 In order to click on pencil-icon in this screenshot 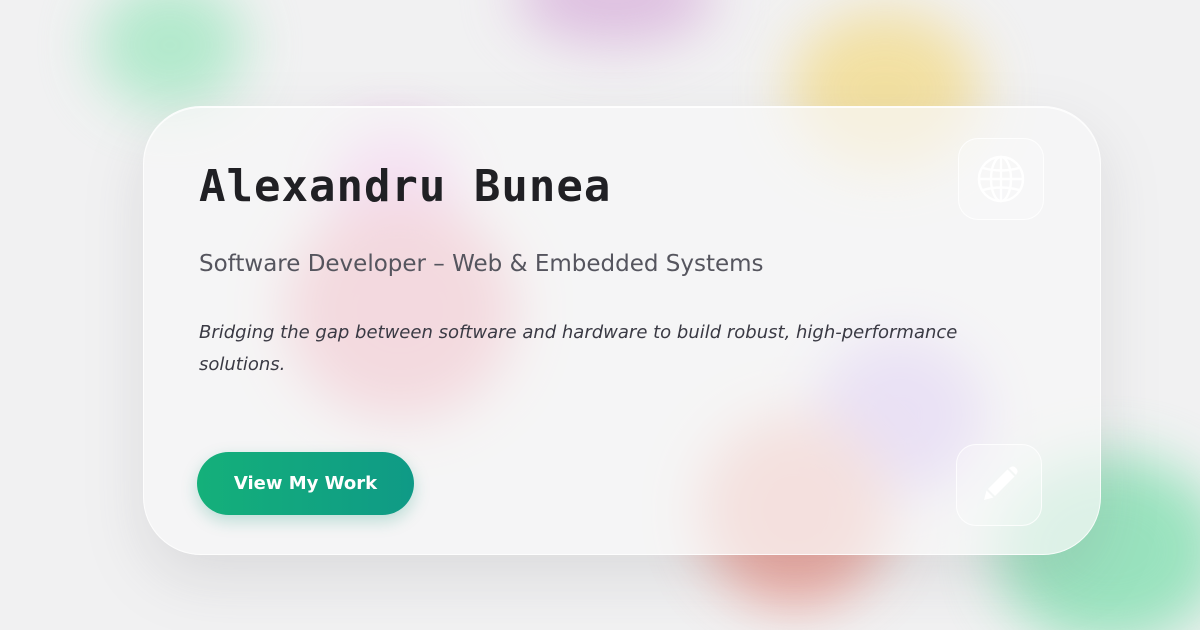, I will do `click(999, 485)`.